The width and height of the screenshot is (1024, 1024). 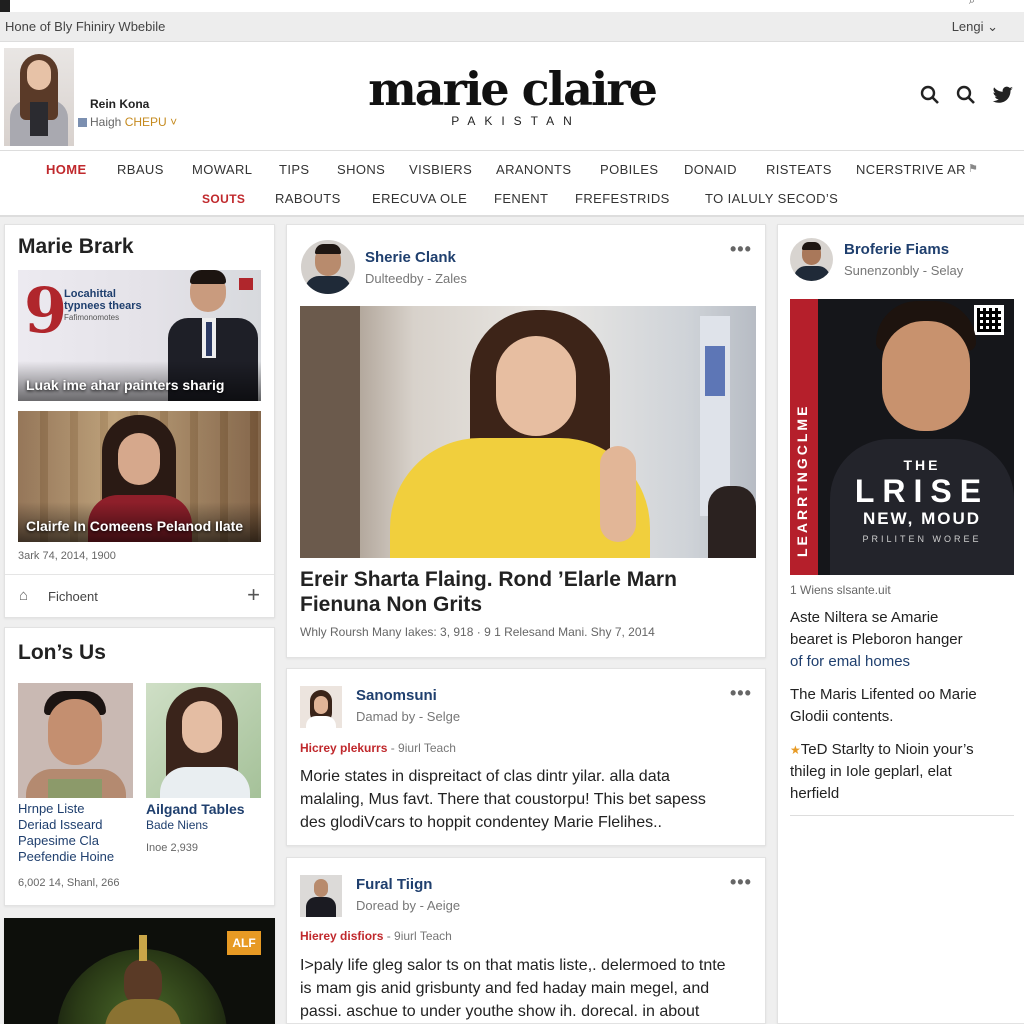 I want to click on nav-item: FREFESTRIDS, so click(x=622, y=198).